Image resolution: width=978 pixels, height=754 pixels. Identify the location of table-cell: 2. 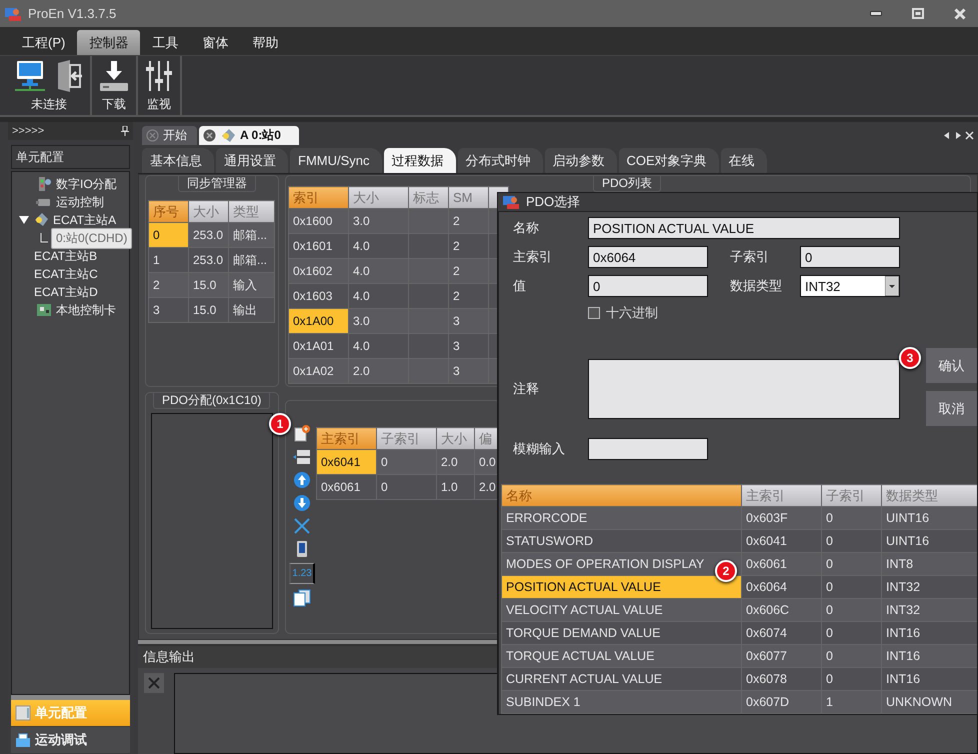
(168, 285).